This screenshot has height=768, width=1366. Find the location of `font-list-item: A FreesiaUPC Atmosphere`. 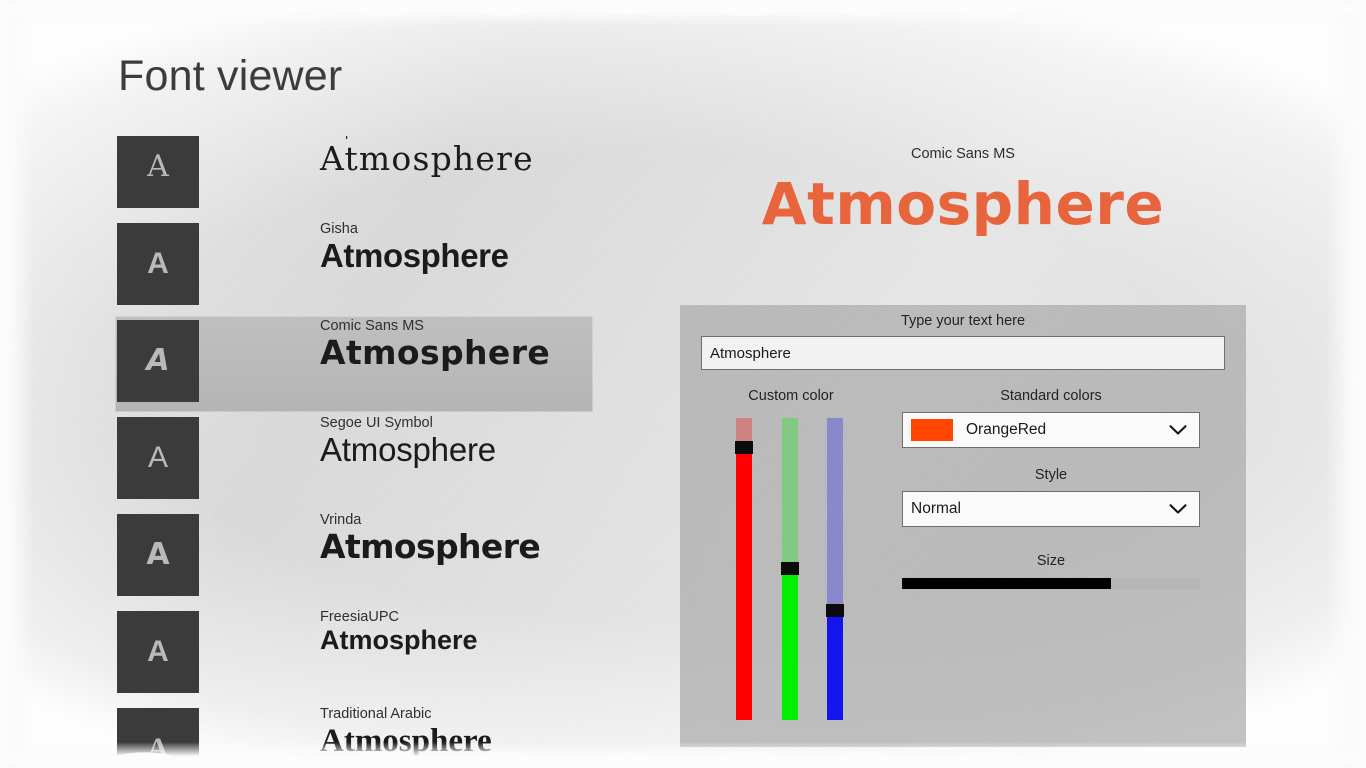

font-list-item: A FreesiaUPC Atmosphere is located at coordinates (354, 655).